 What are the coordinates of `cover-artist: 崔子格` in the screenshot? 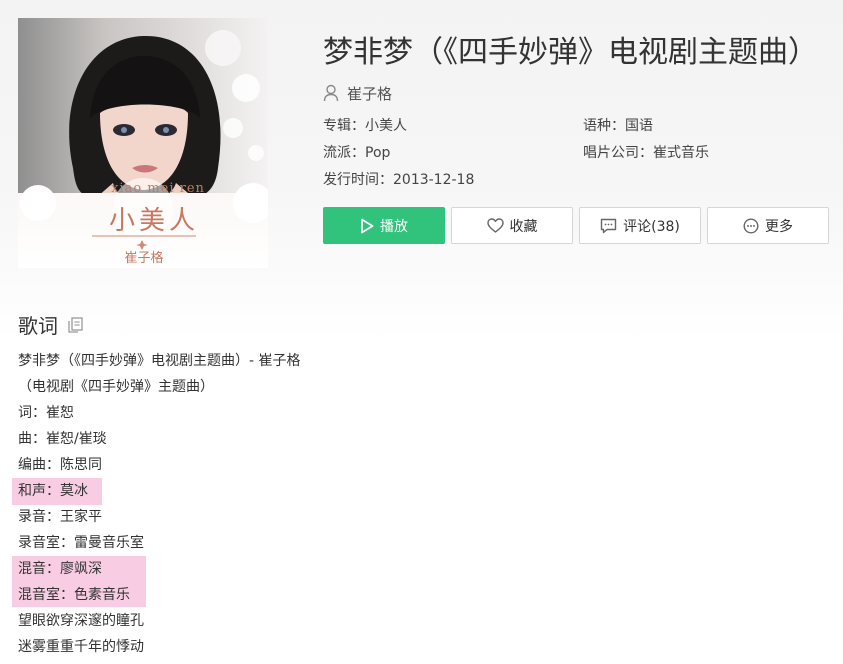 It's located at (144, 258).